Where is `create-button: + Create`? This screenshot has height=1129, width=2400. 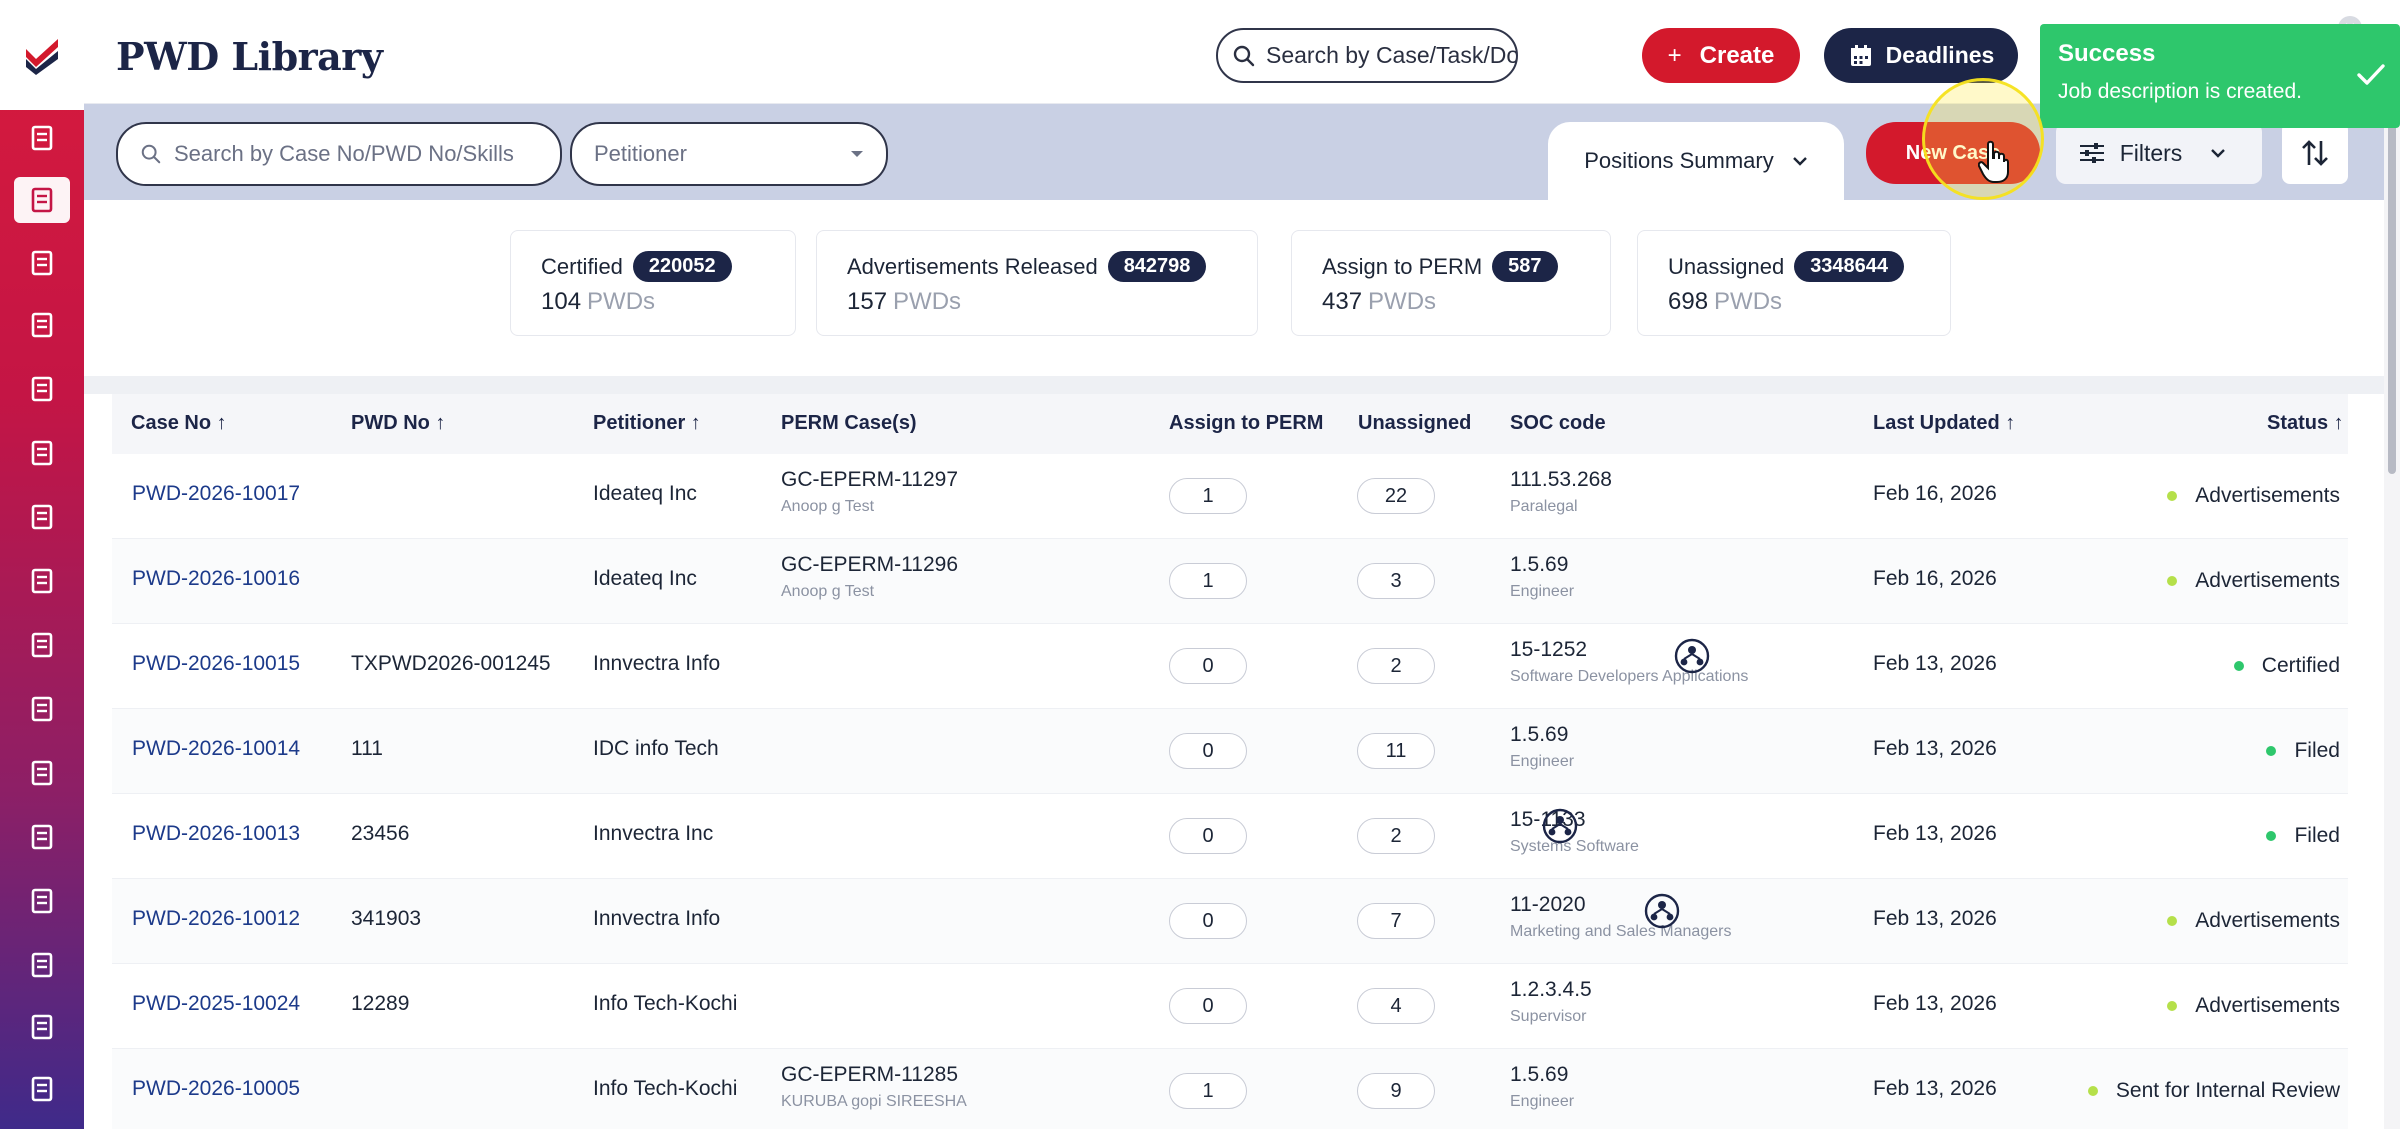
create-button: + Create is located at coordinates (1721, 55).